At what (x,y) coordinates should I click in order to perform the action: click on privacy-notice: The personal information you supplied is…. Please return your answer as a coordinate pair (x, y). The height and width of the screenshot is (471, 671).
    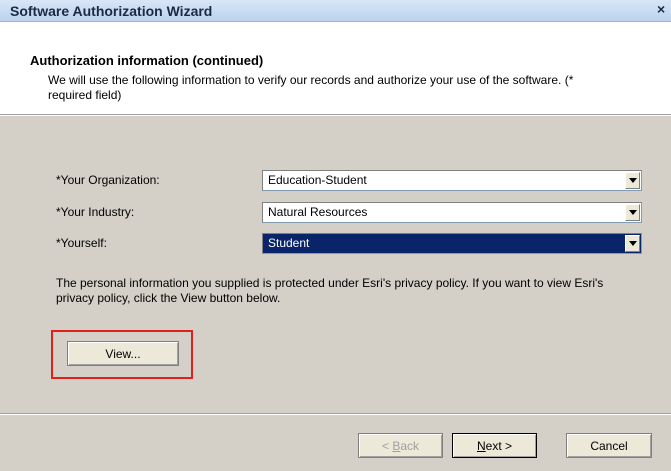
    Looking at the image, I should click on (330, 290).